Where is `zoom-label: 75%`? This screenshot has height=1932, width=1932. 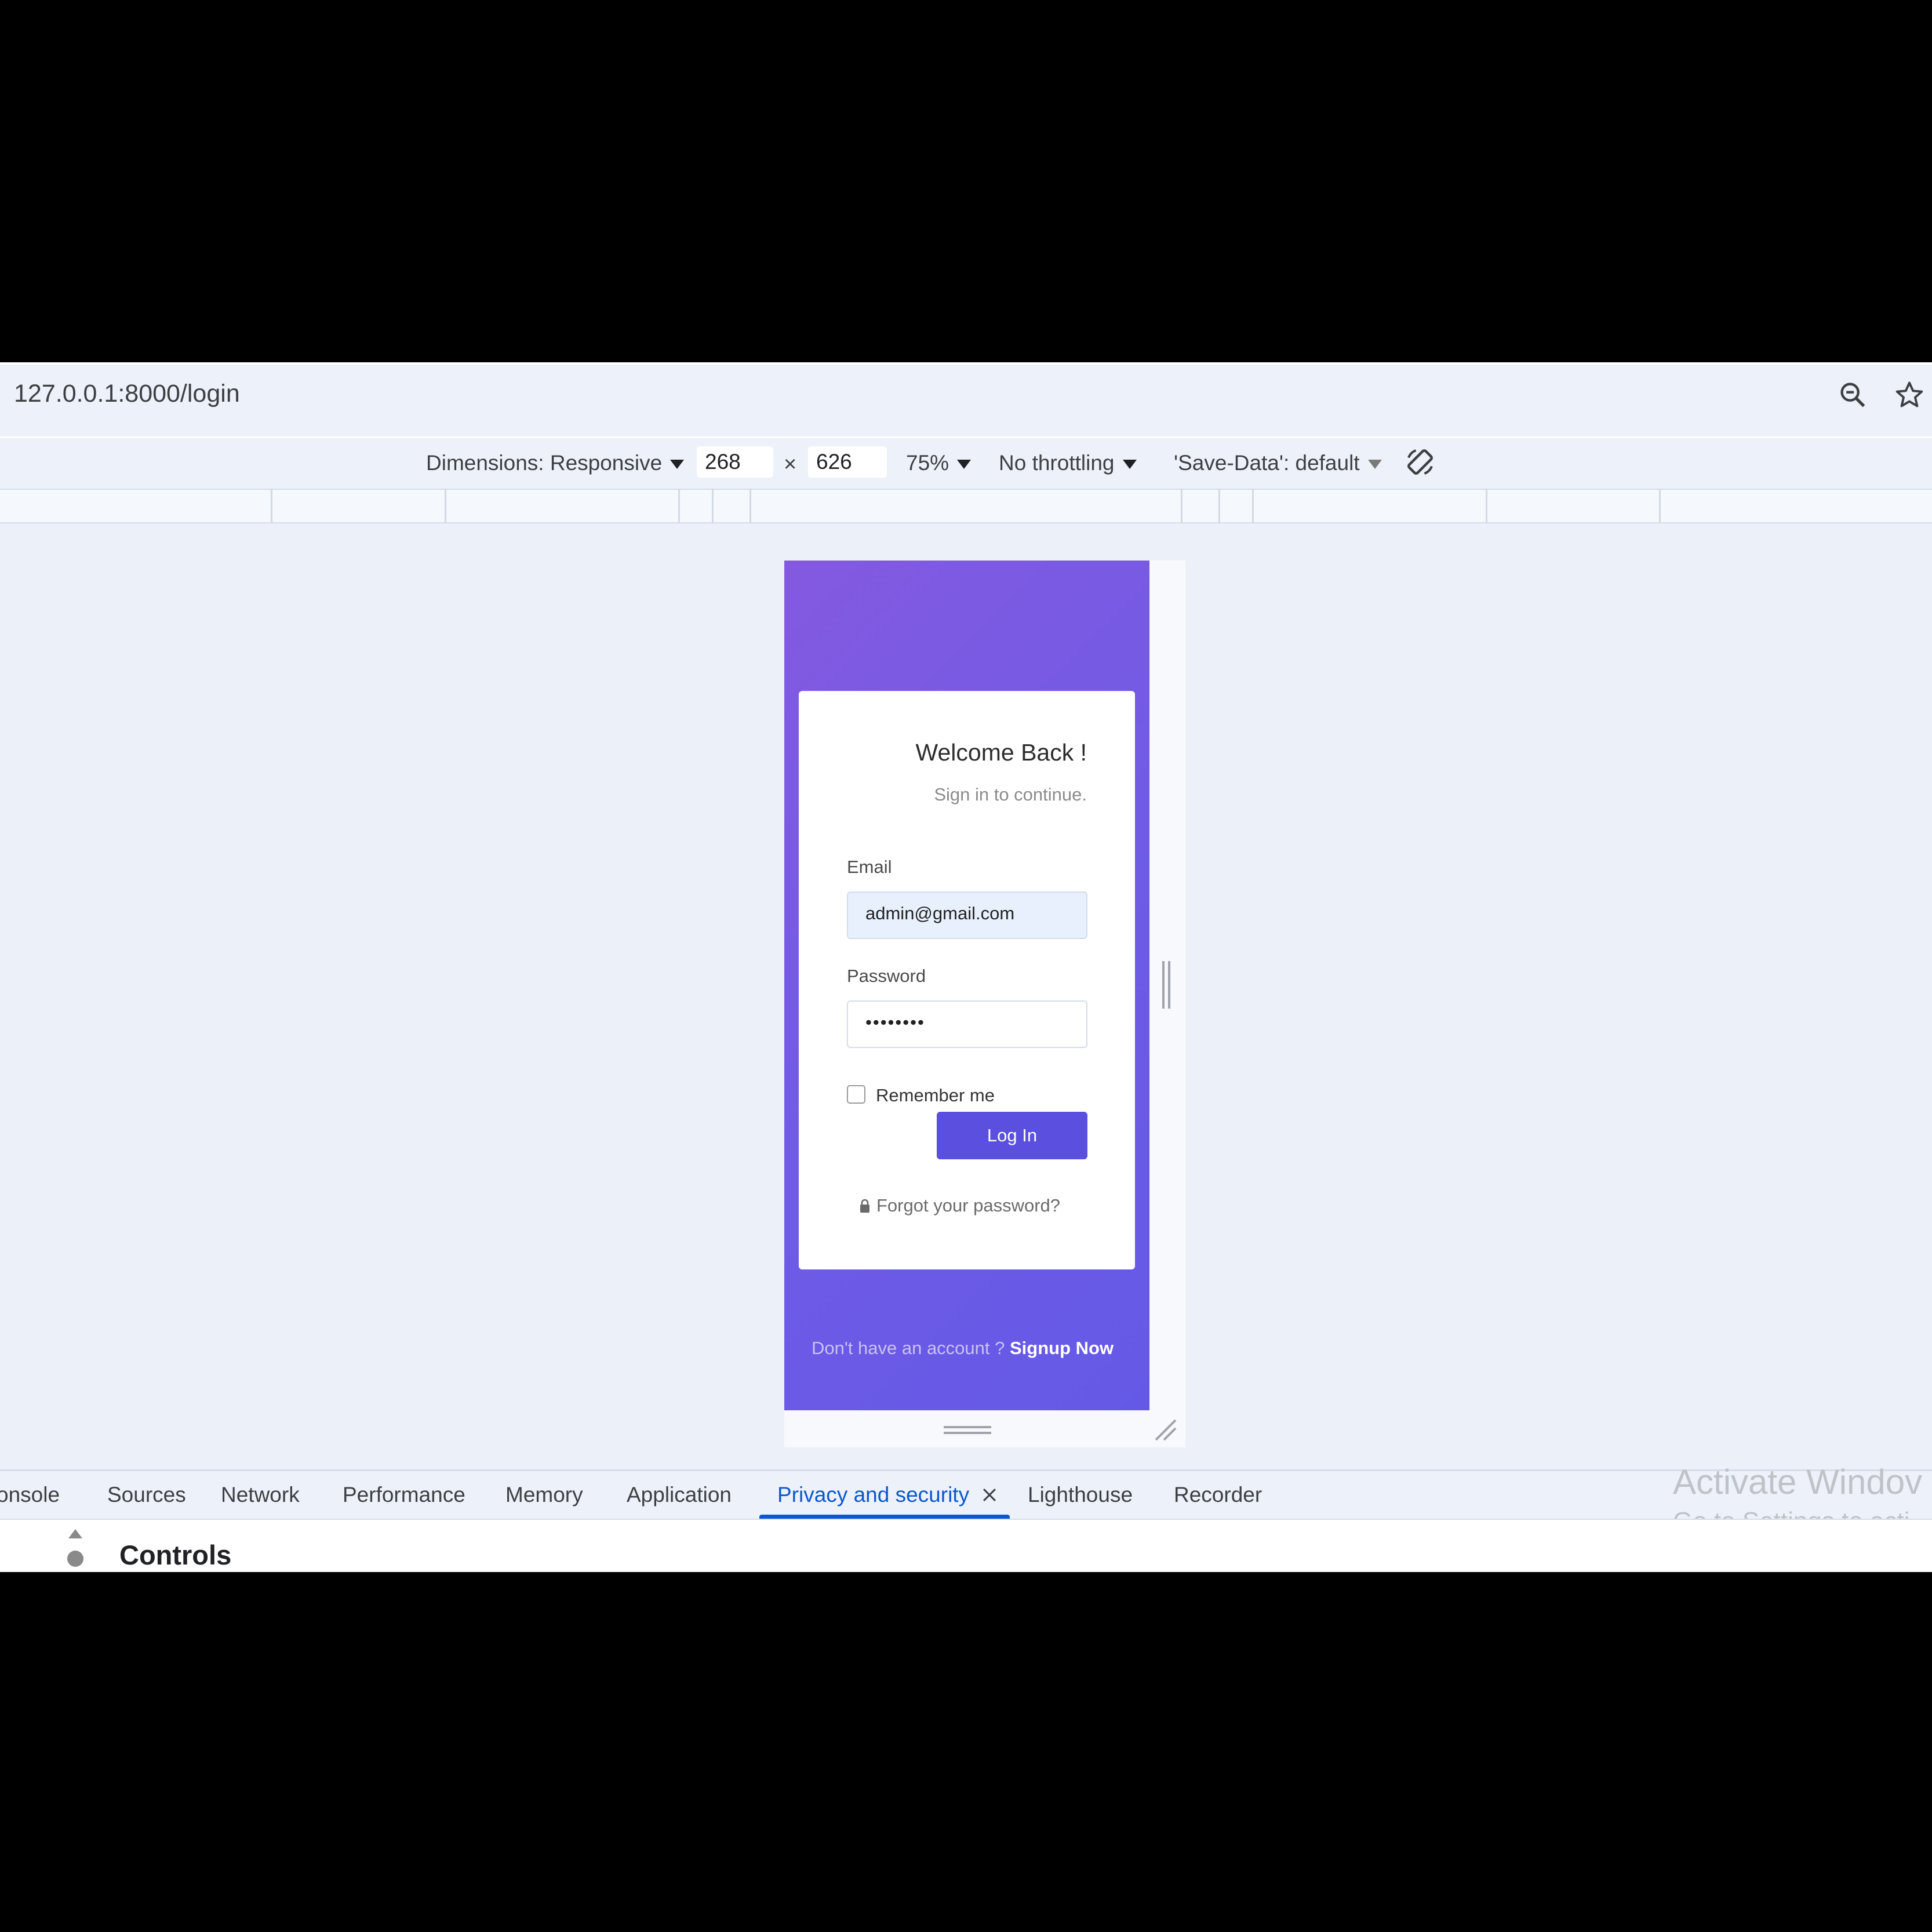 zoom-label: 75% is located at coordinates (928, 463).